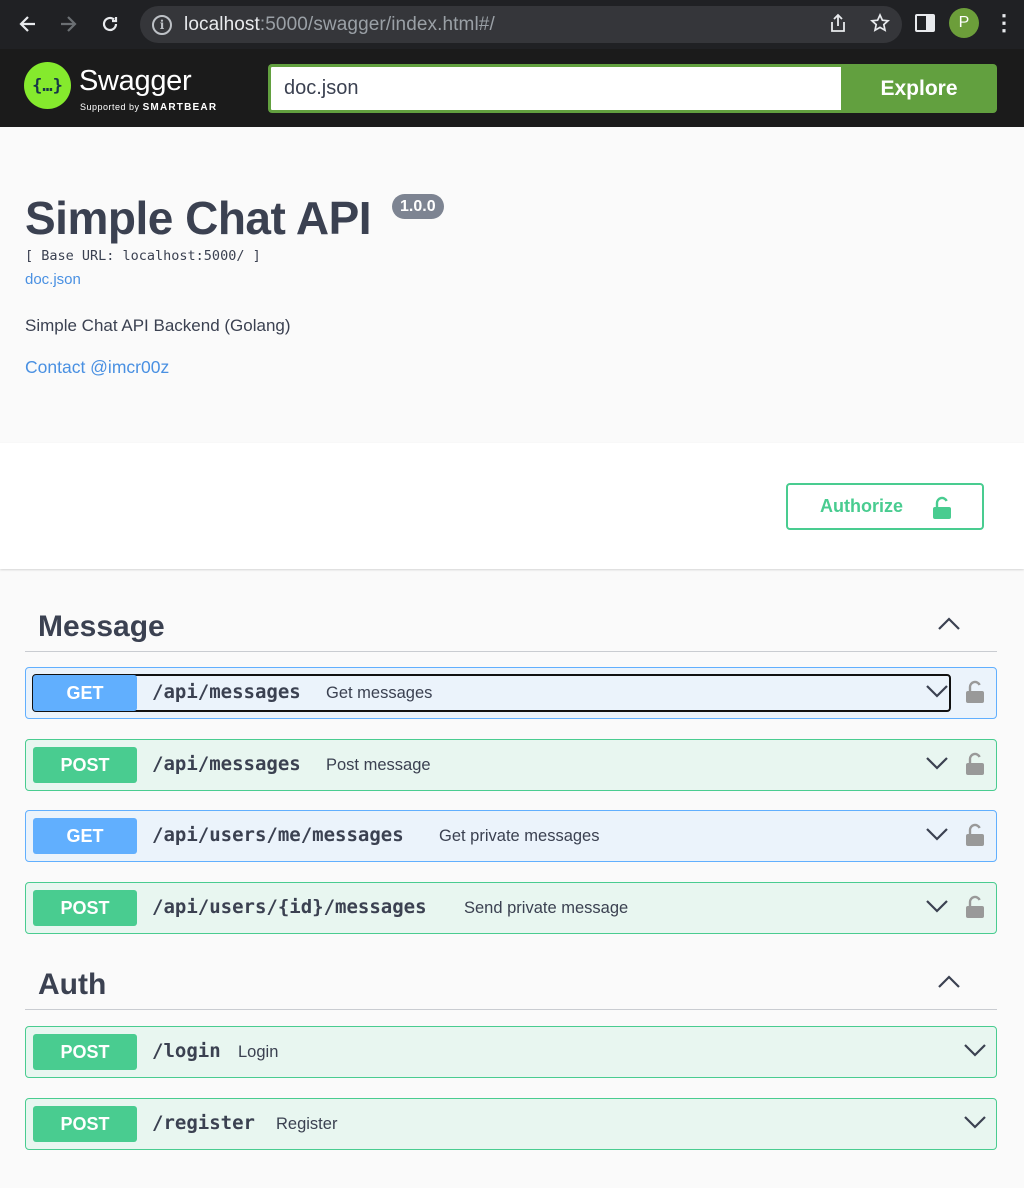 The width and height of the screenshot is (1024, 1188). What do you see at coordinates (198, 218) in the screenshot?
I see `api-title: Simple Chat API` at bounding box center [198, 218].